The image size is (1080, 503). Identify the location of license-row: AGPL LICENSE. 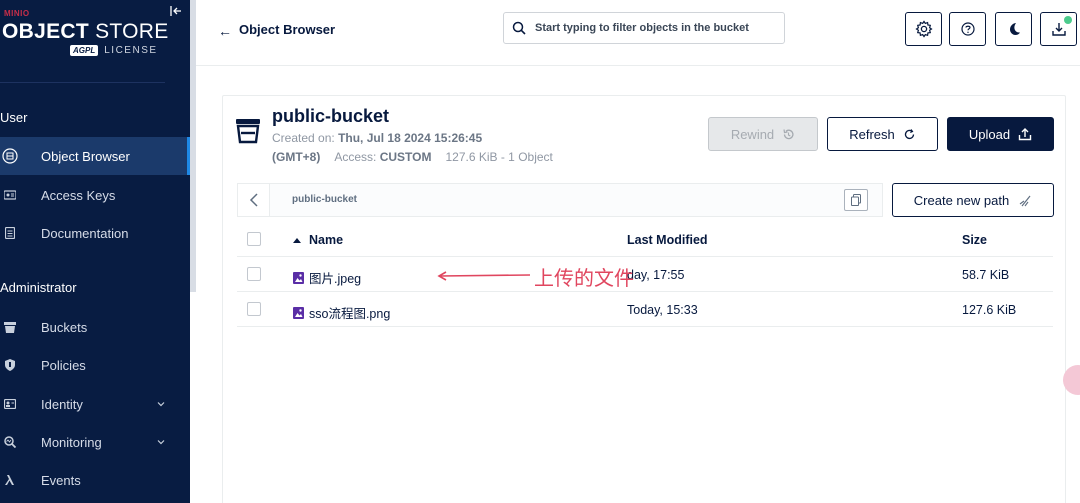
(114, 50).